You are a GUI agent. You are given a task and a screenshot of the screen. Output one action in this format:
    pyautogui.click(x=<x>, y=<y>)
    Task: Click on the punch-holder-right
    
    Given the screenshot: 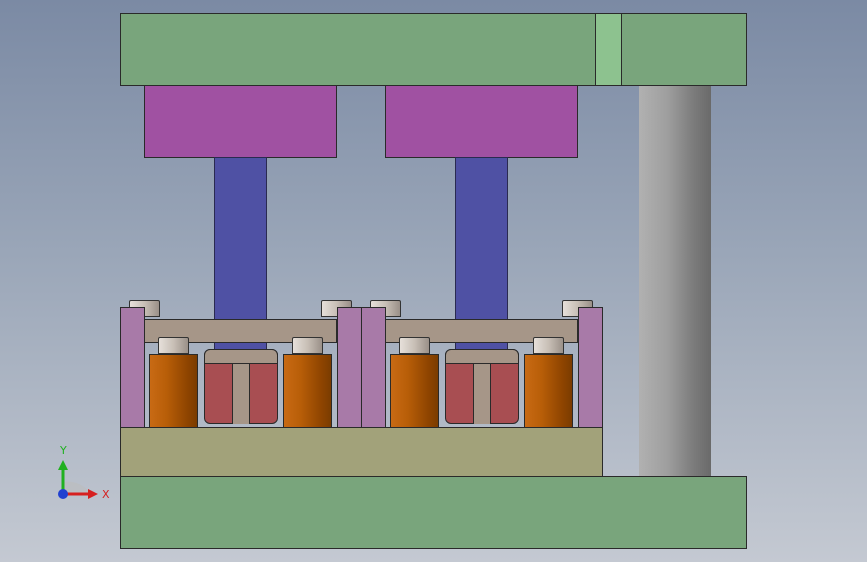 What is the action you would take?
    pyautogui.click(x=481, y=121)
    